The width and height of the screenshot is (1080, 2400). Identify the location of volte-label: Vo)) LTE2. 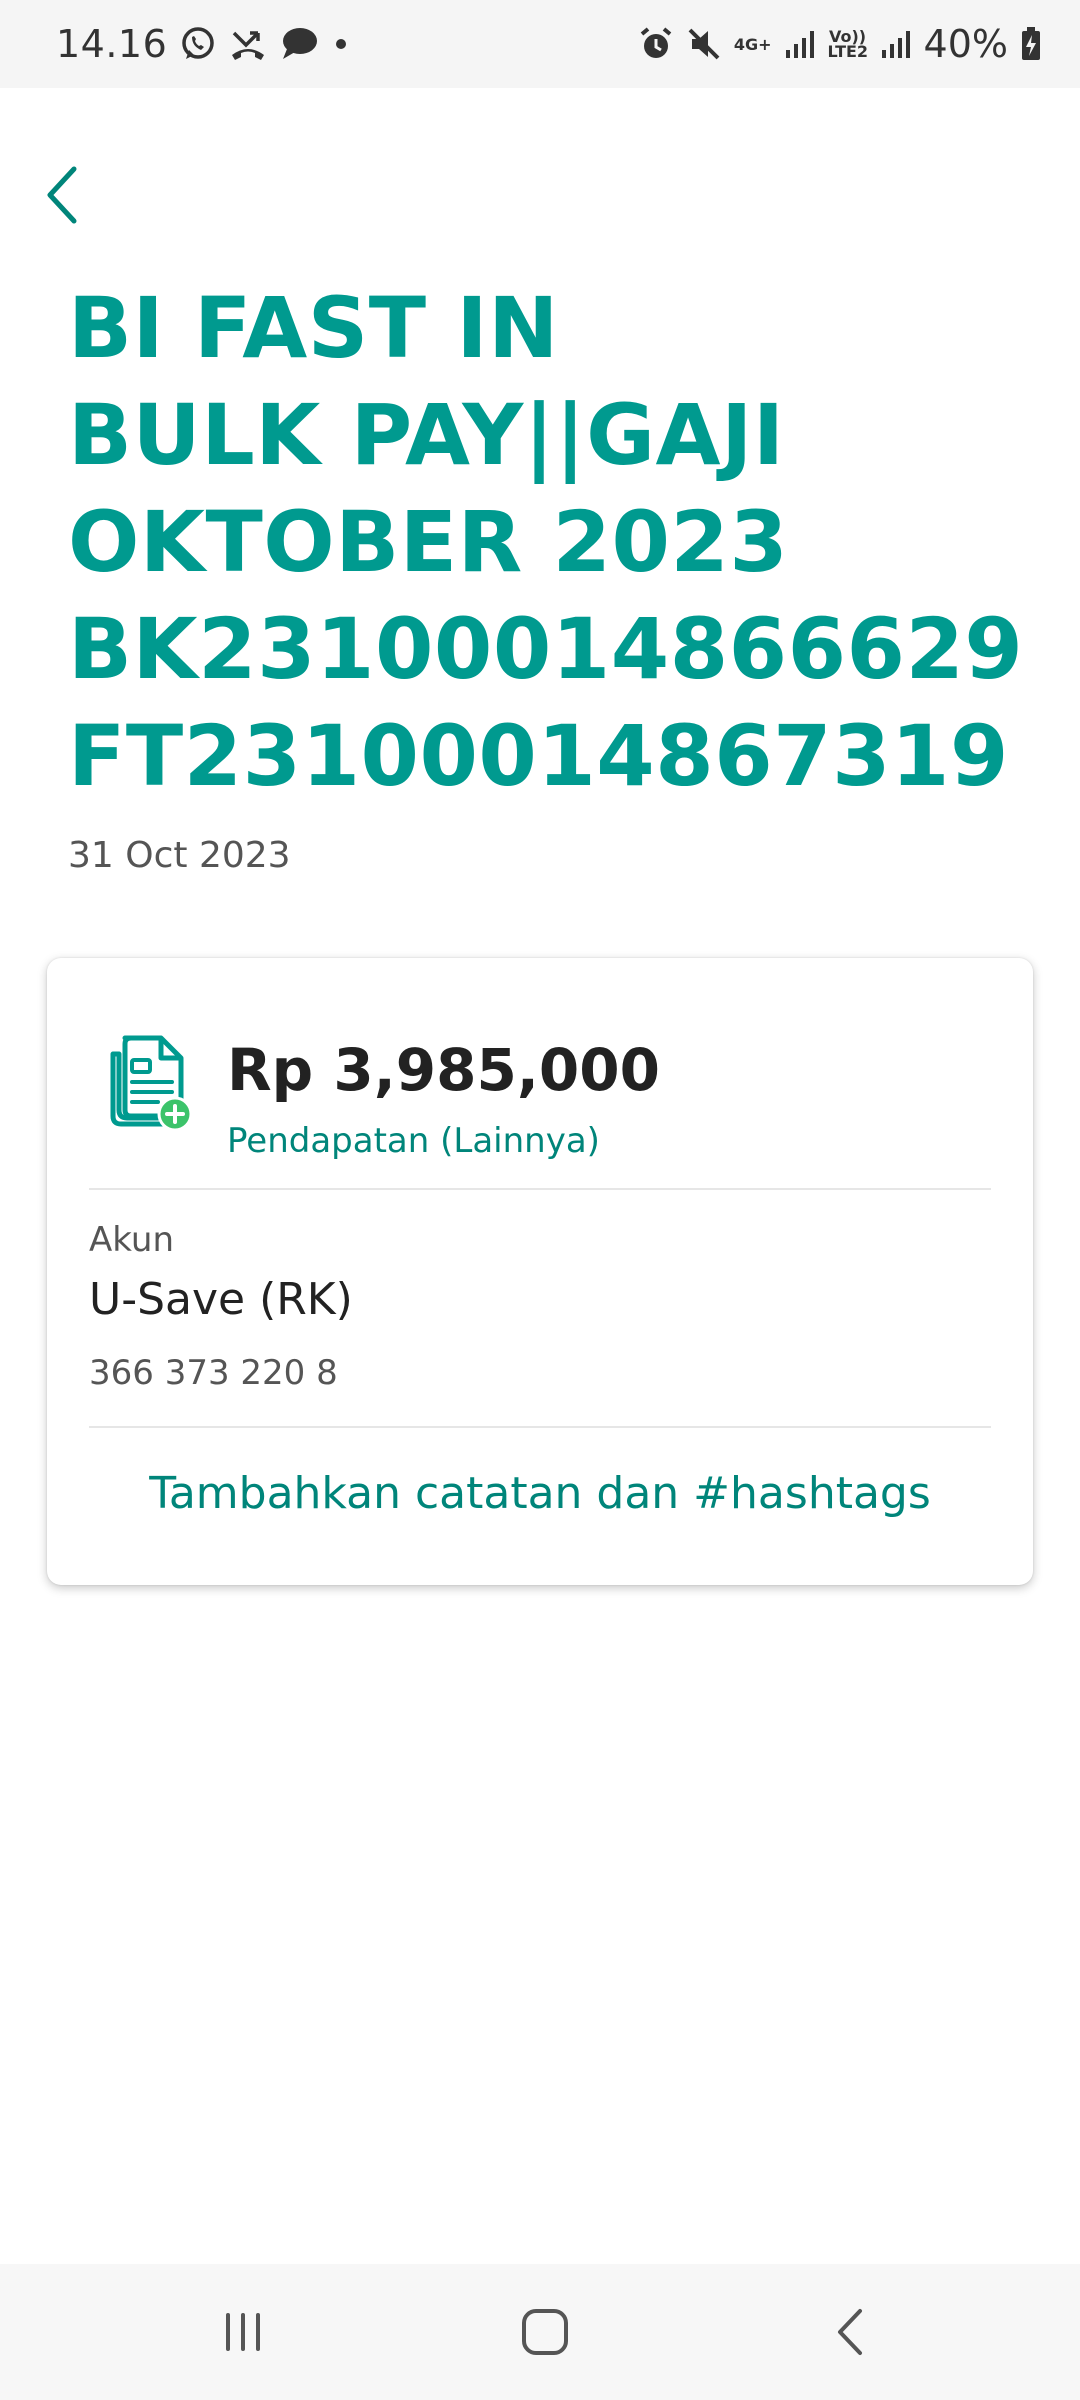
(848, 44).